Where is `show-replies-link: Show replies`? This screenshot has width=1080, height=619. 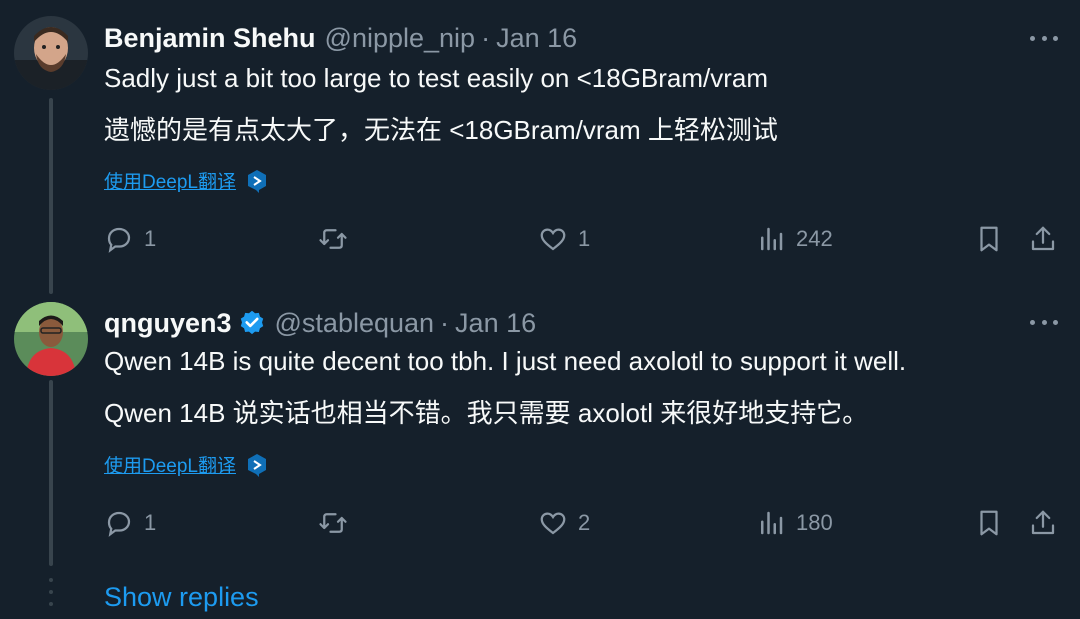 show-replies-link: Show replies is located at coordinates (181, 597).